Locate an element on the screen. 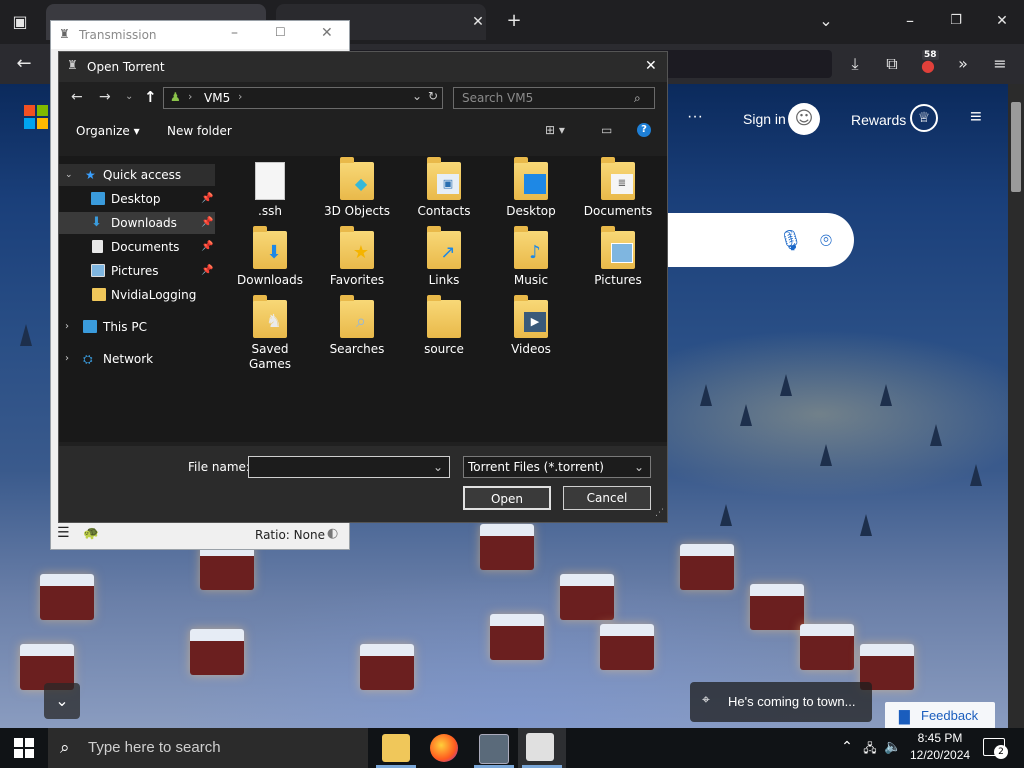 Image resolution: width=1024 pixels, height=768 pixels. nav-item-network: › ⛭ Network is located at coordinates (137, 359).